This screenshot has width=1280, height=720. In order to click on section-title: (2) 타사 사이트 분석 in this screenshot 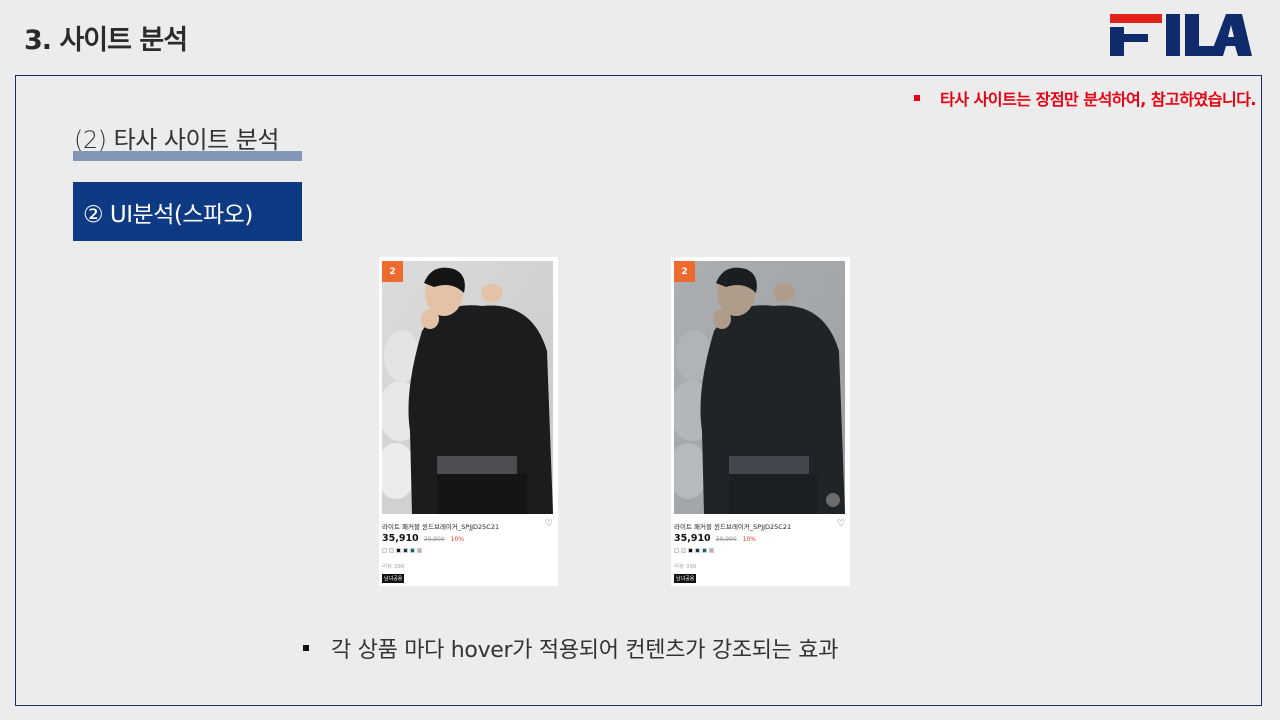, I will do `click(176, 140)`.